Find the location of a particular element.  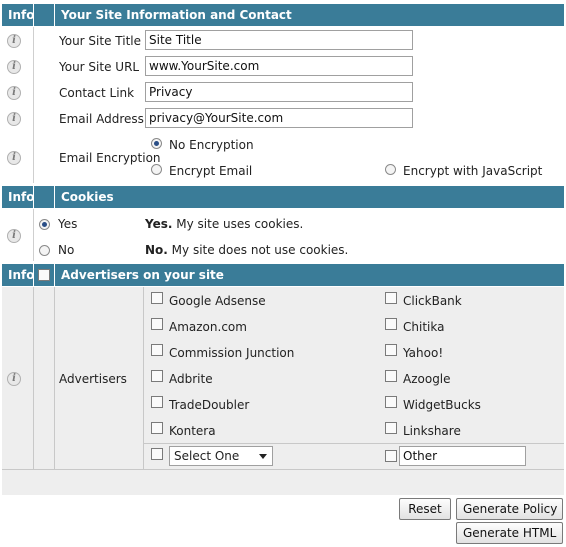

clickbank-checkbox is located at coordinates (391, 298).